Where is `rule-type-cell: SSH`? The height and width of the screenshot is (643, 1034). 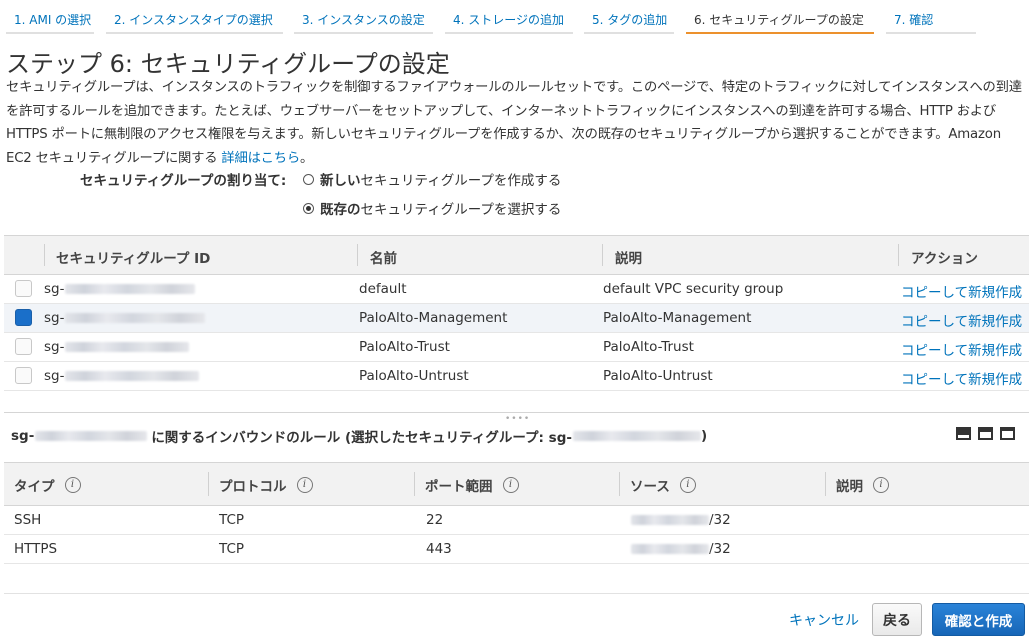
rule-type-cell: SSH is located at coordinates (28, 520).